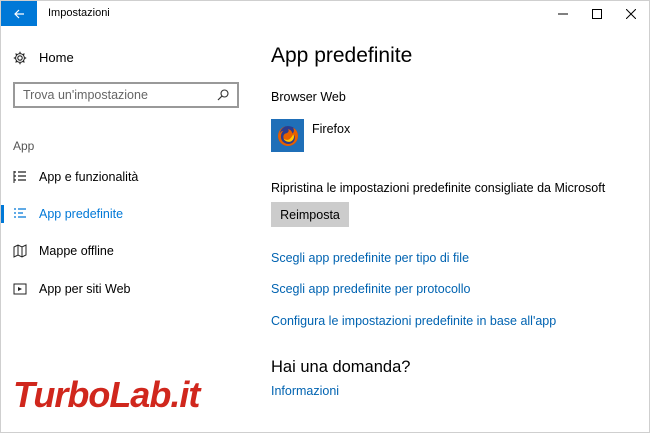 The width and height of the screenshot is (650, 433). What do you see at coordinates (310, 135) in the screenshot?
I see `default-browser-picker: Firefox` at bounding box center [310, 135].